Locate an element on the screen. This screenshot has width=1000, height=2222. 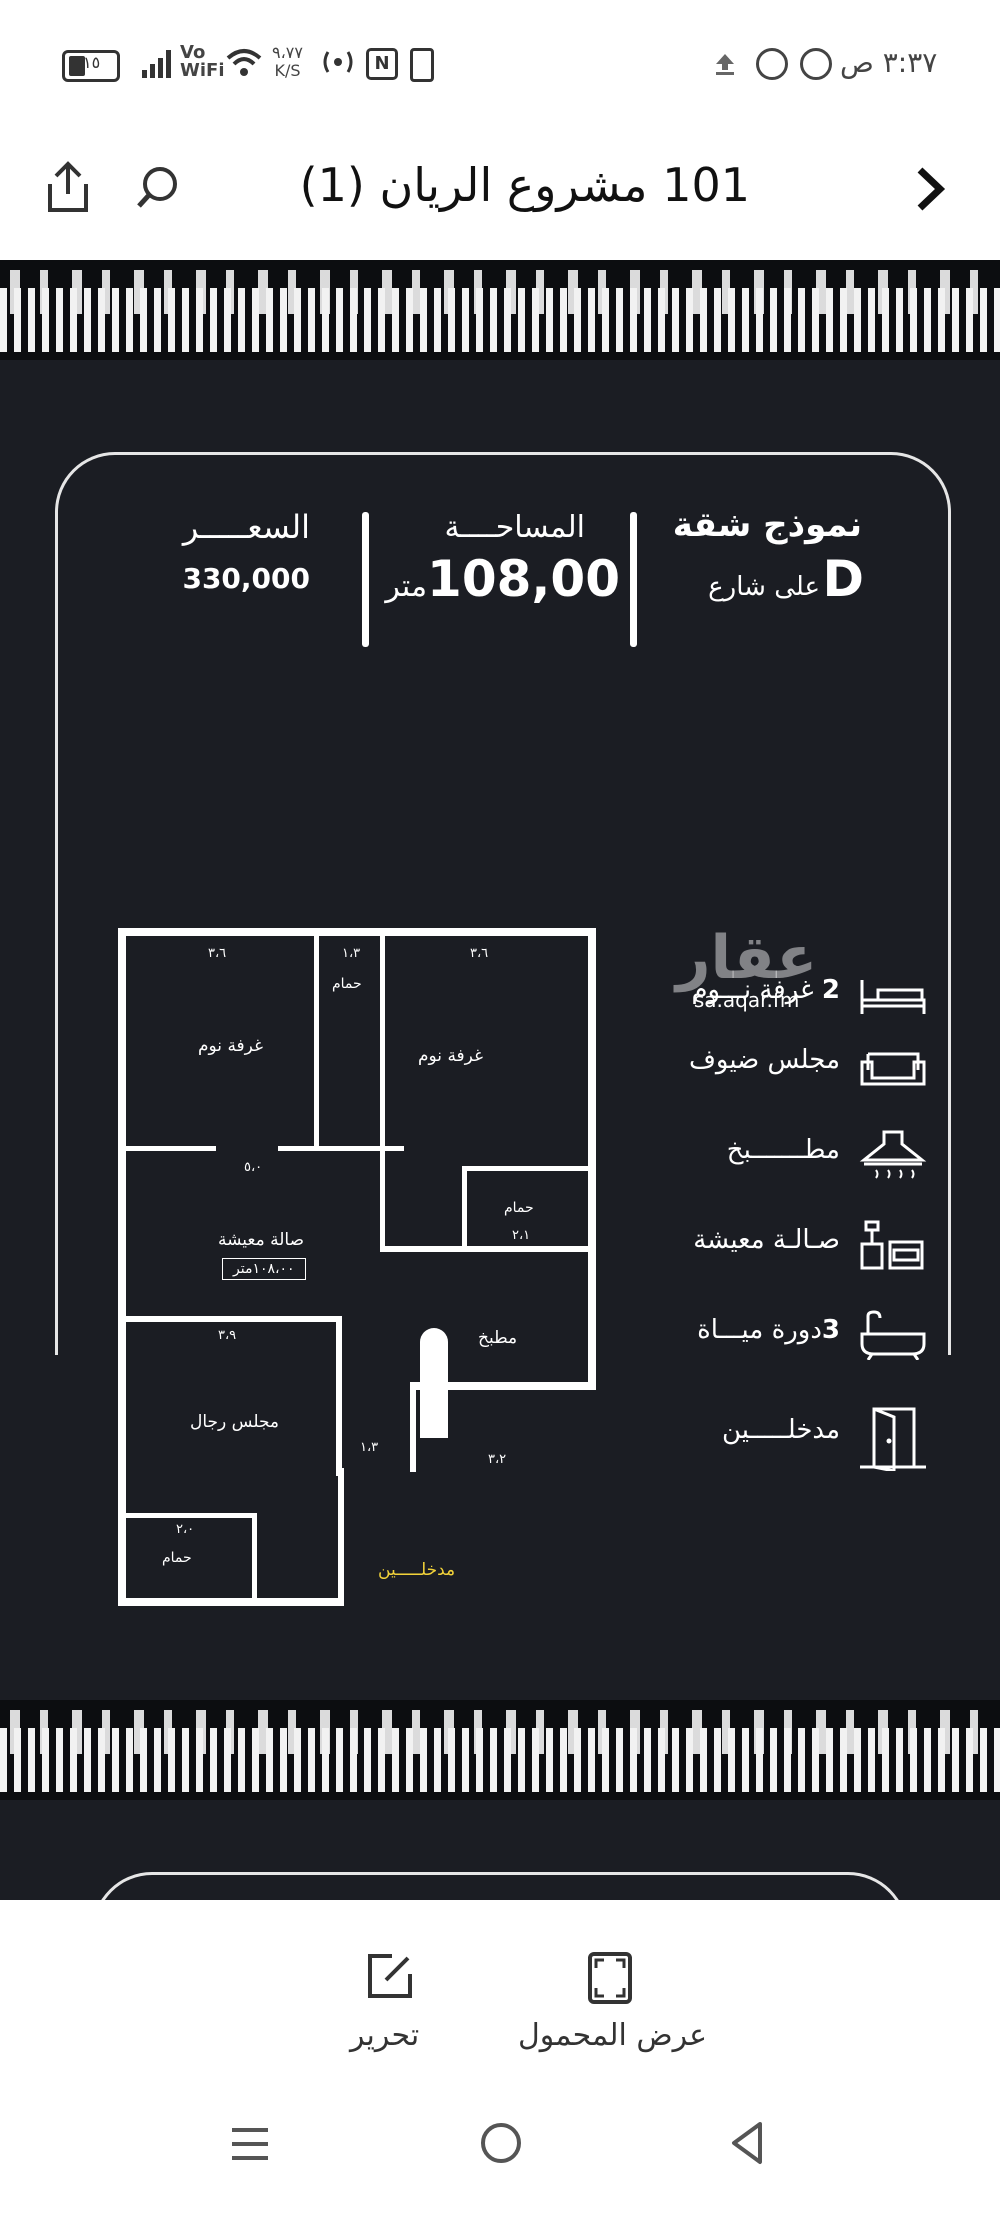
bathtub-icon is located at coordinates (893, 1335).